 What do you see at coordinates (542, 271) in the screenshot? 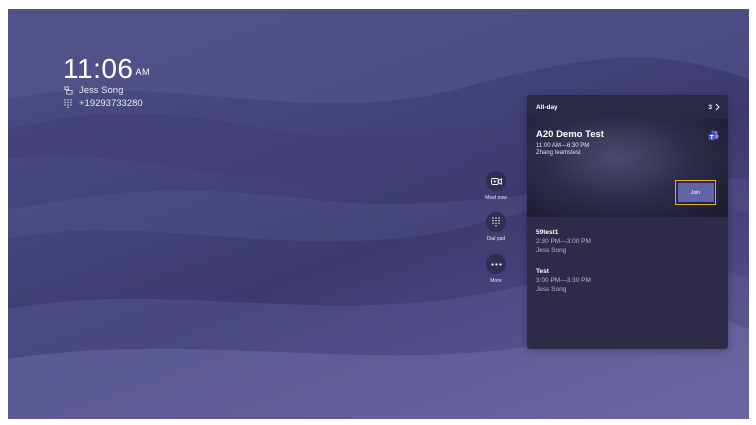
I see `meeting-title: Test` at bounding box center [542, 271].